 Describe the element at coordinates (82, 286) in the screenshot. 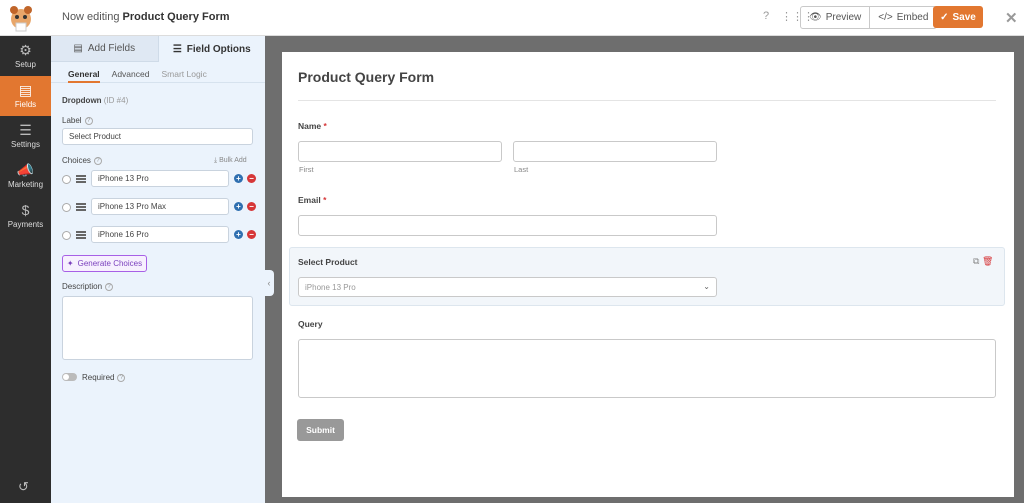

I see `description-title-text: Description` at that location.